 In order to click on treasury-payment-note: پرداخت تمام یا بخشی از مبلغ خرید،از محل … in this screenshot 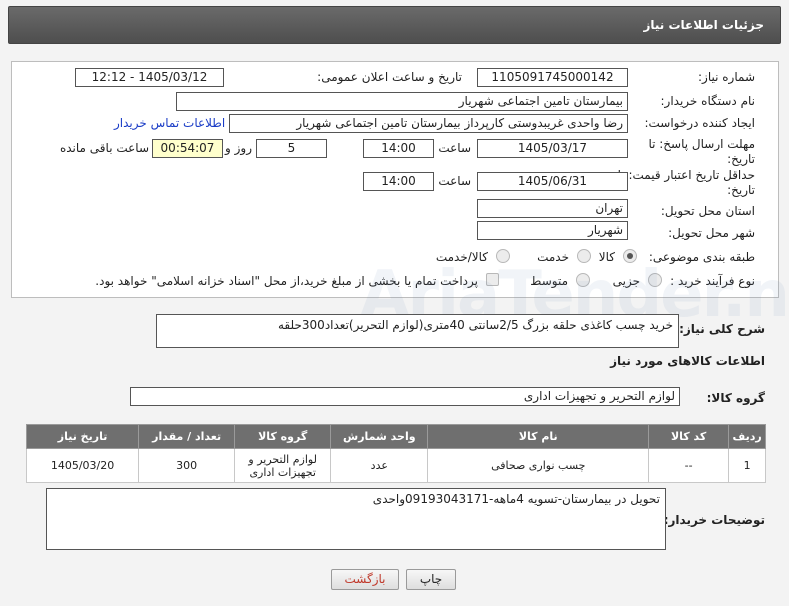, I will do `click(286, 281)`.